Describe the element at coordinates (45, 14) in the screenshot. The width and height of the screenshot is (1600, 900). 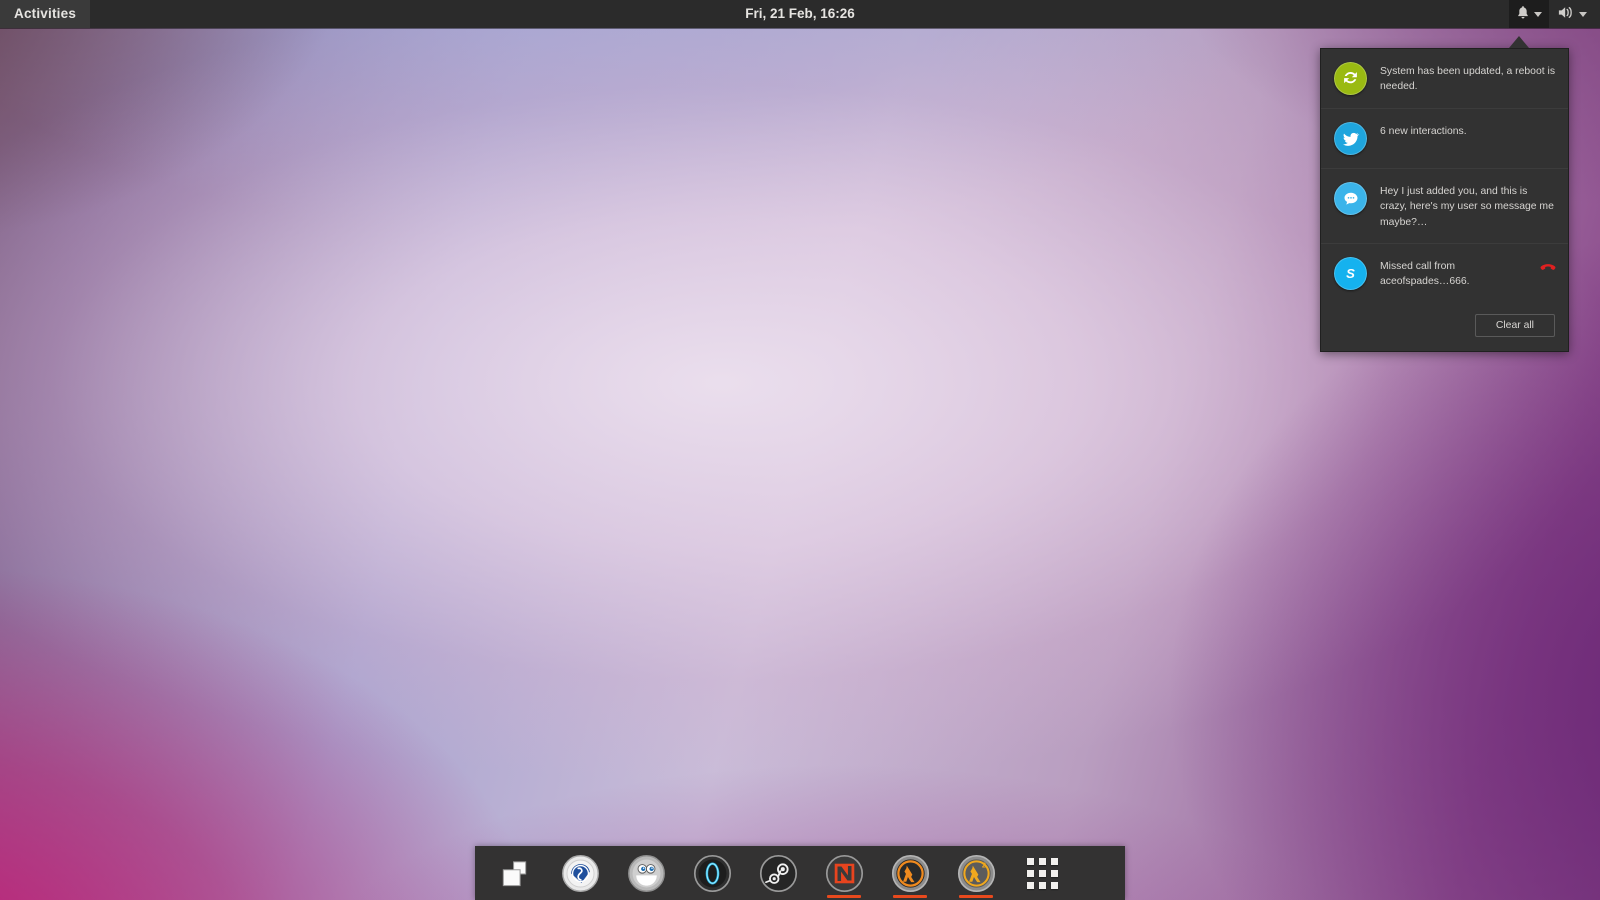
I see `activities-button: Activities` at that location.